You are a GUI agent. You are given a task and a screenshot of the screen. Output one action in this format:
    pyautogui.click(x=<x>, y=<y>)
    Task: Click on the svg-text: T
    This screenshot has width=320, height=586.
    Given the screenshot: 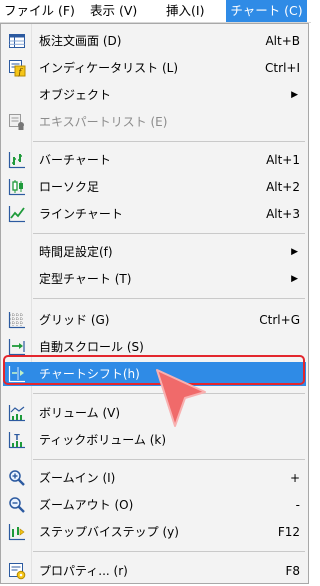 What is the action you would take?
    pyautogui.click(x=17, y=437)
    